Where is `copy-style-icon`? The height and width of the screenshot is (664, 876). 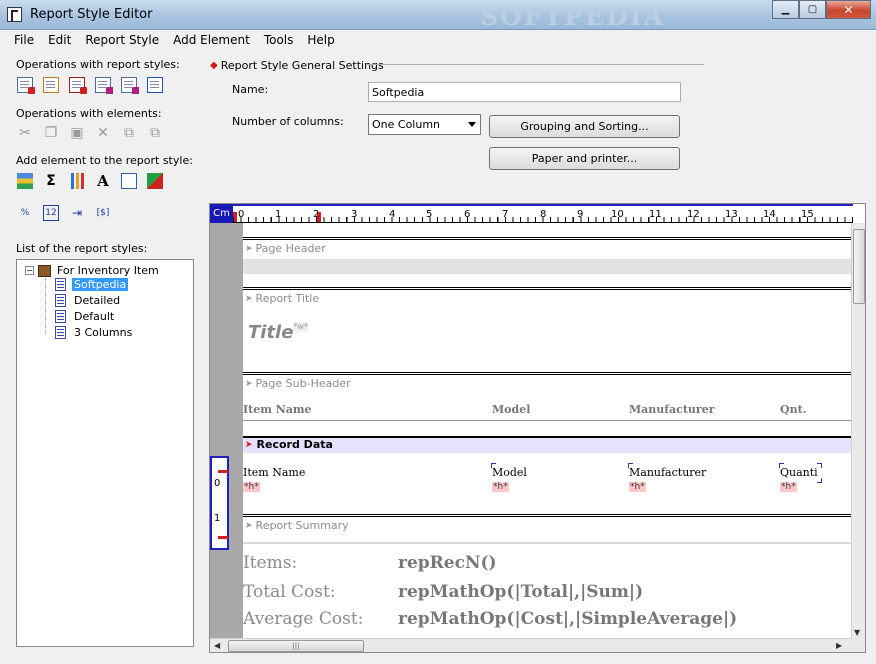 copy-style-icon is located at coordinates (51, 85).